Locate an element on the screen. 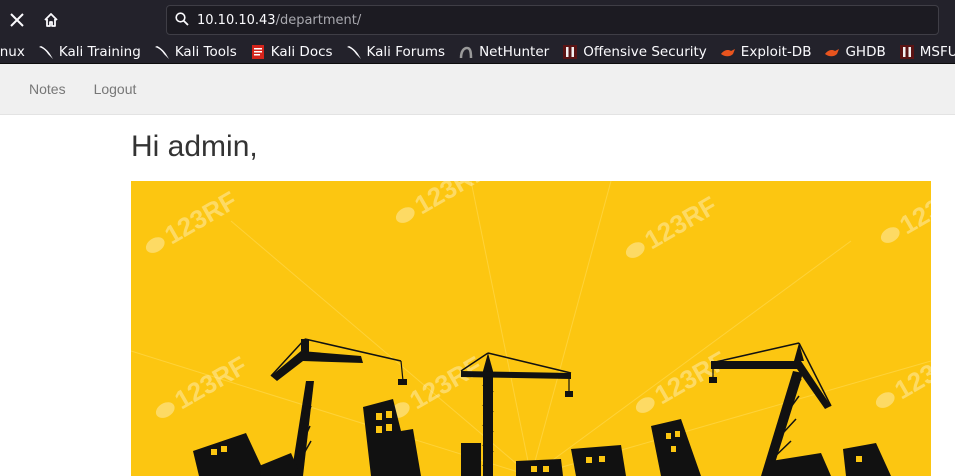 The height and width of the screenshot is (476, 955). bookmark-label: GHDB is located at coordinates (865, 51).